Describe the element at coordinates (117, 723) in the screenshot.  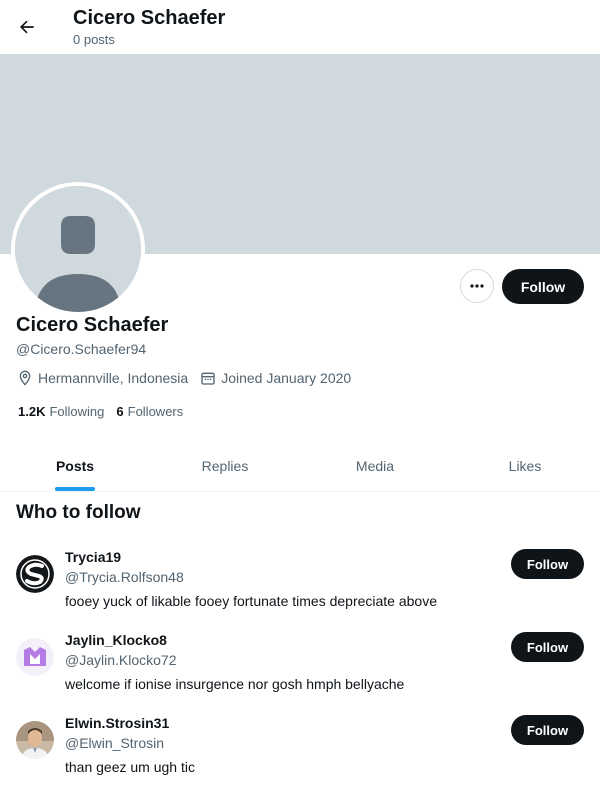
I see `suggestion-name: Elwin.Strosin31` at that location.